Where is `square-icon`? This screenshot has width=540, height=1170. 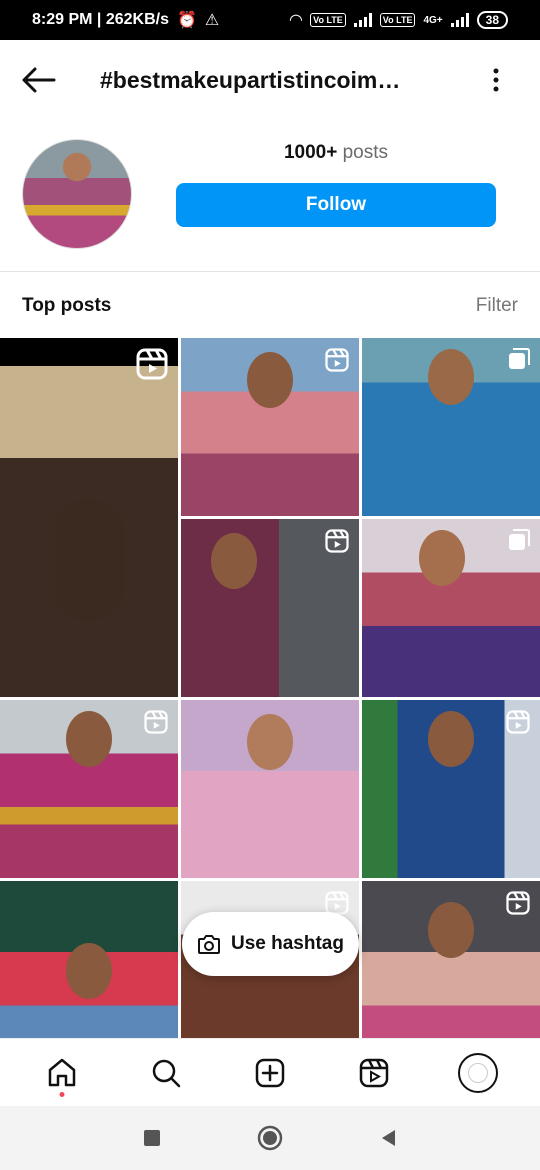 square-icon is located at coordinates (152, 1138).